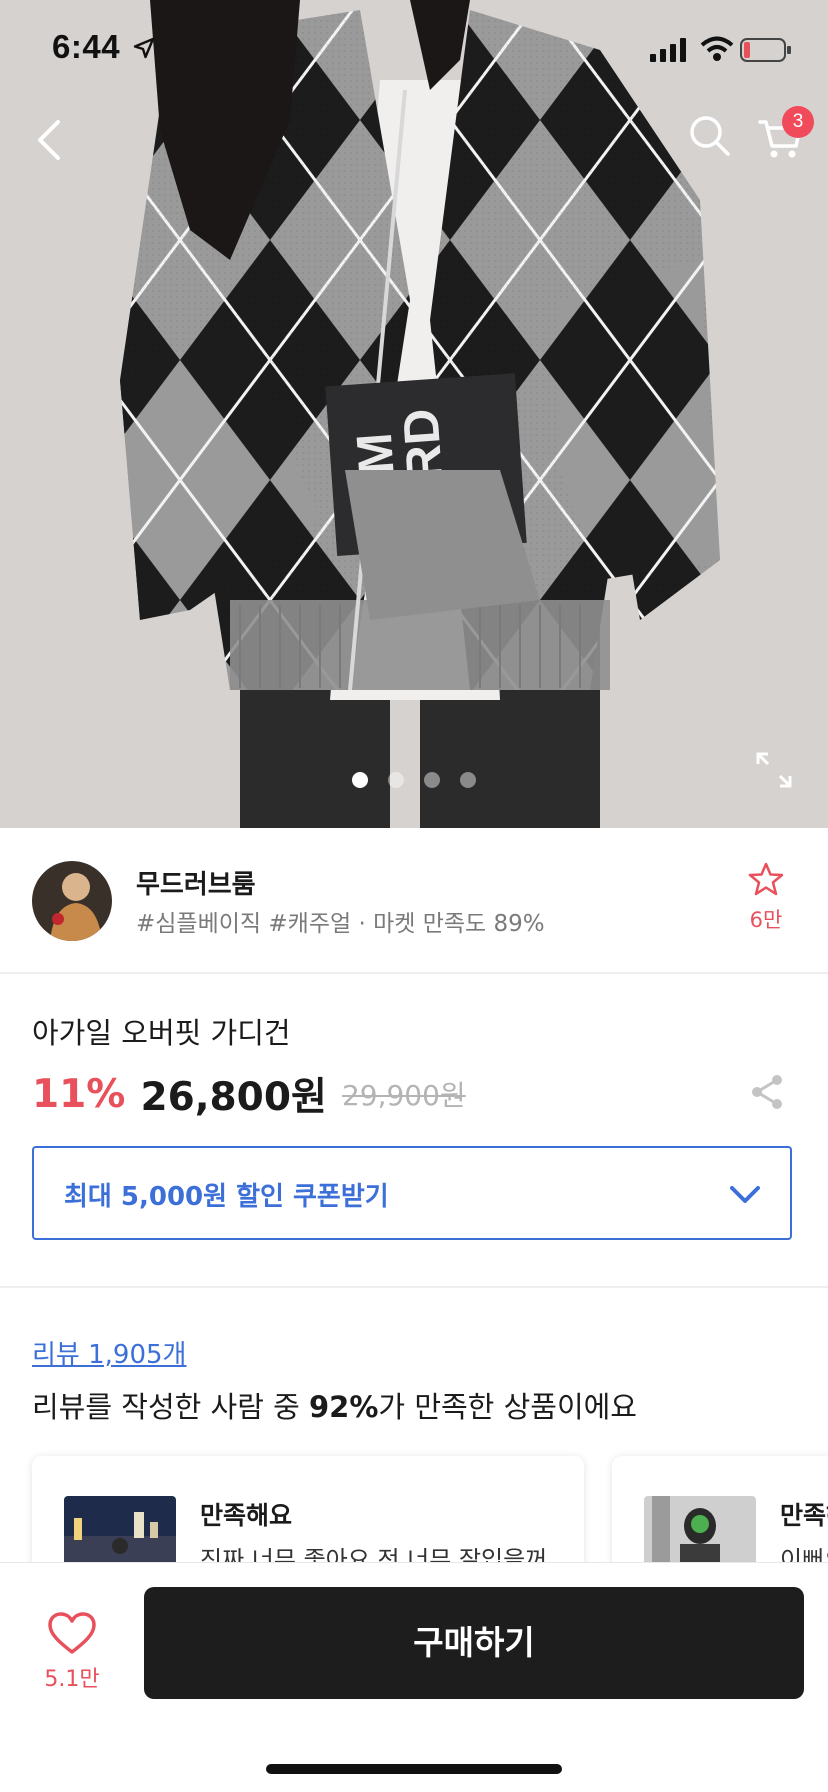 This screenshot has height=1792, width=828. What do you see at coordinates (144, 48) in the screenshot?
I see `location-arrow-icon` at bounding box center [144, 48].